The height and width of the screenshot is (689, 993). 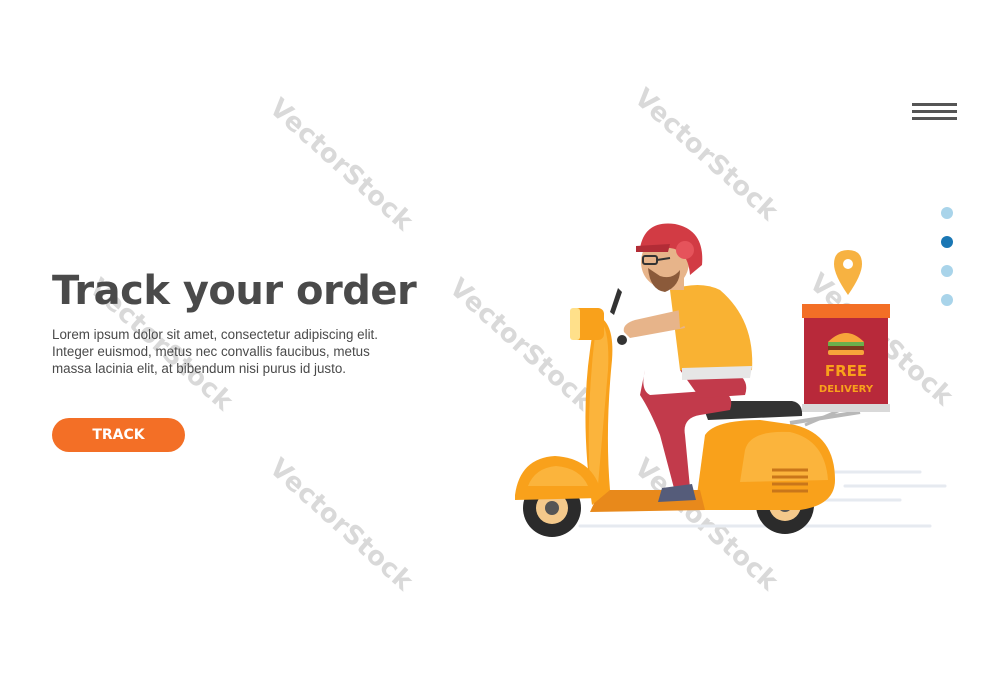 What do you see at coordinates (846, 371) in the screenshot?
I see `box-label-line1: FREE` at bounding box center [846, 371].